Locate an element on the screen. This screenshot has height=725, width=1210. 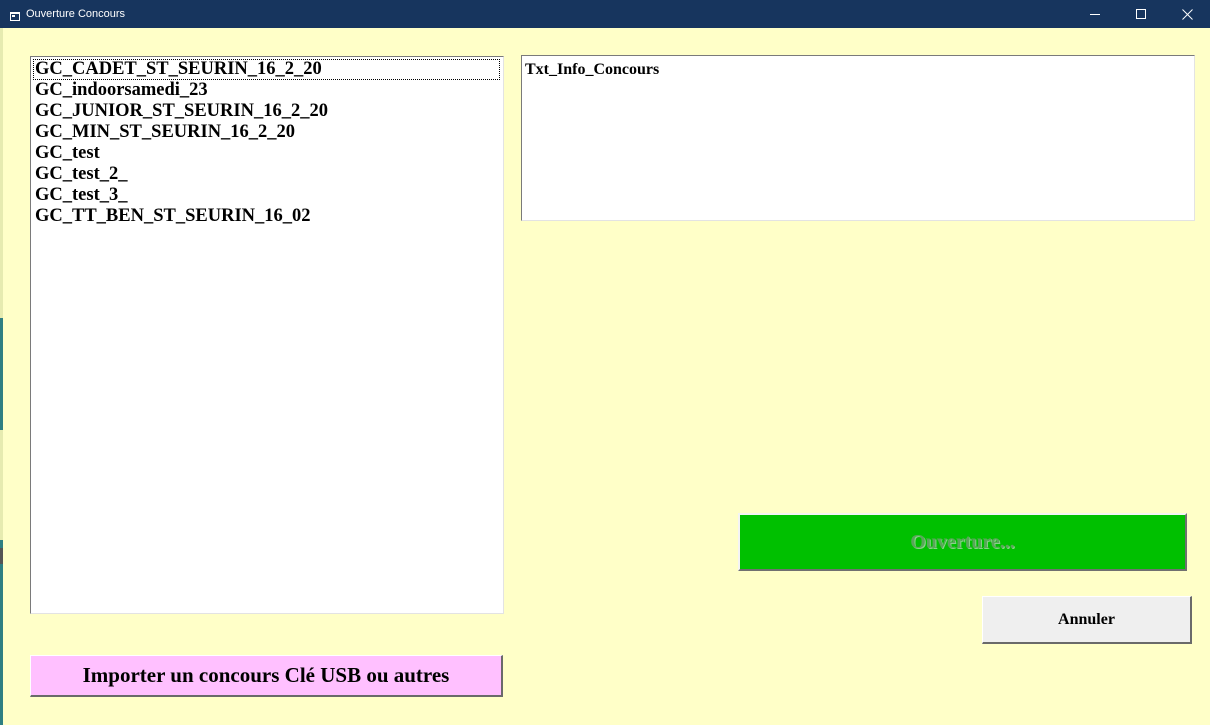
minimize-icon is located at coordinates (1095, 14).